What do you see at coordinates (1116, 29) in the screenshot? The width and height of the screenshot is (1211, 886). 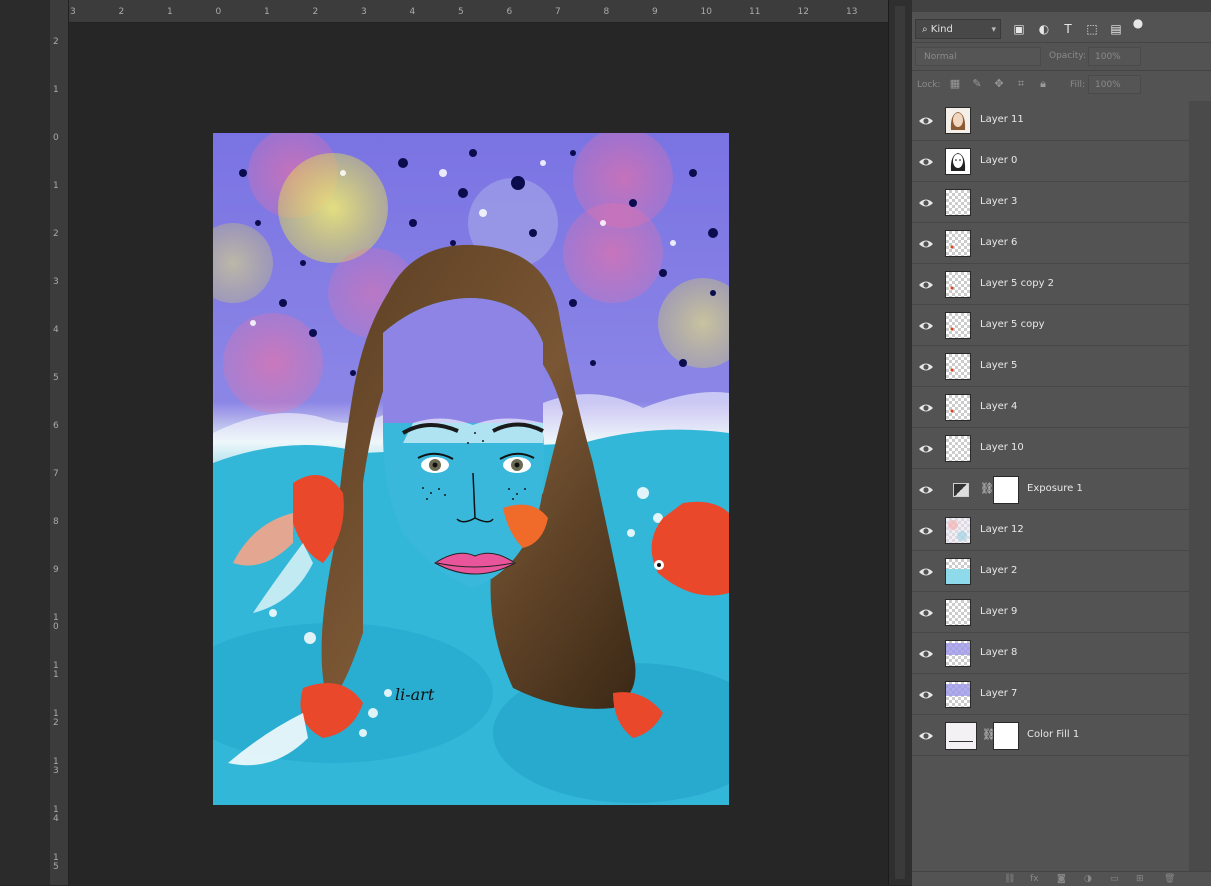 I see `smart-object-filter-icon: ▤` at bounding box center [1116, 29].